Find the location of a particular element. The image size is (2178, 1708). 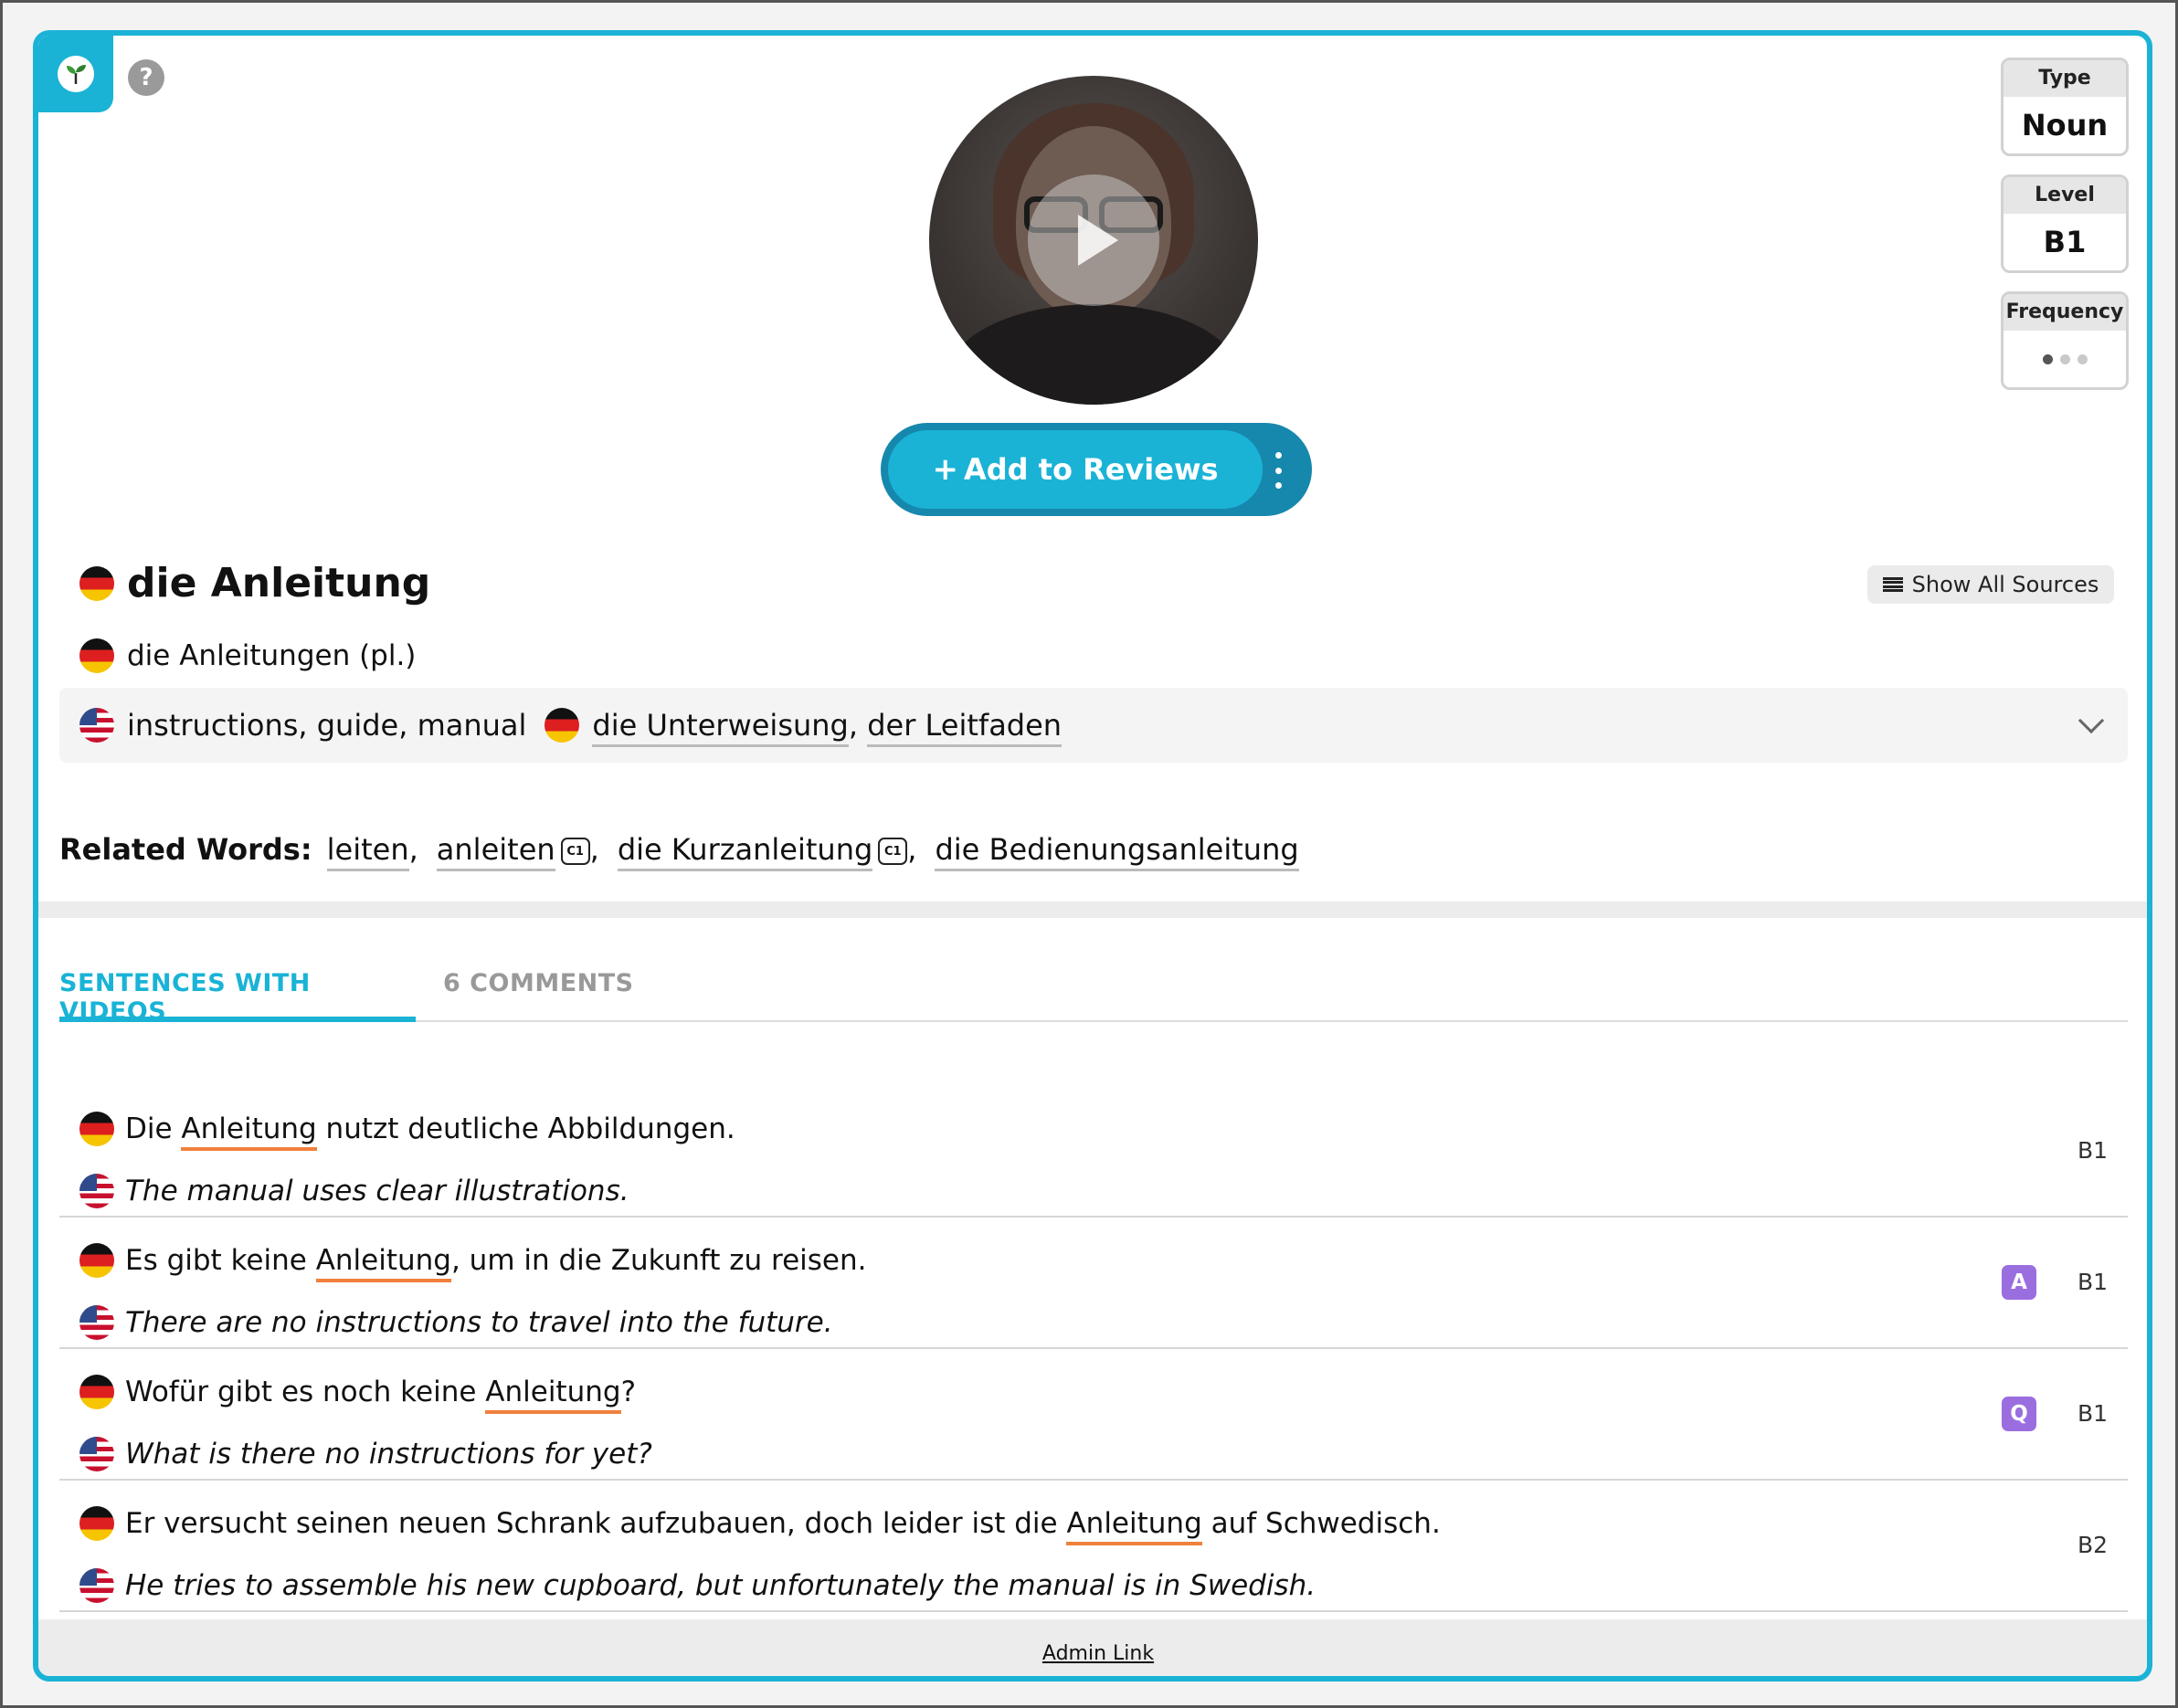

tab-bar: SENTENCES WITH VIDEOS 6 COMMENTS is located at coordinates (1094, 992).